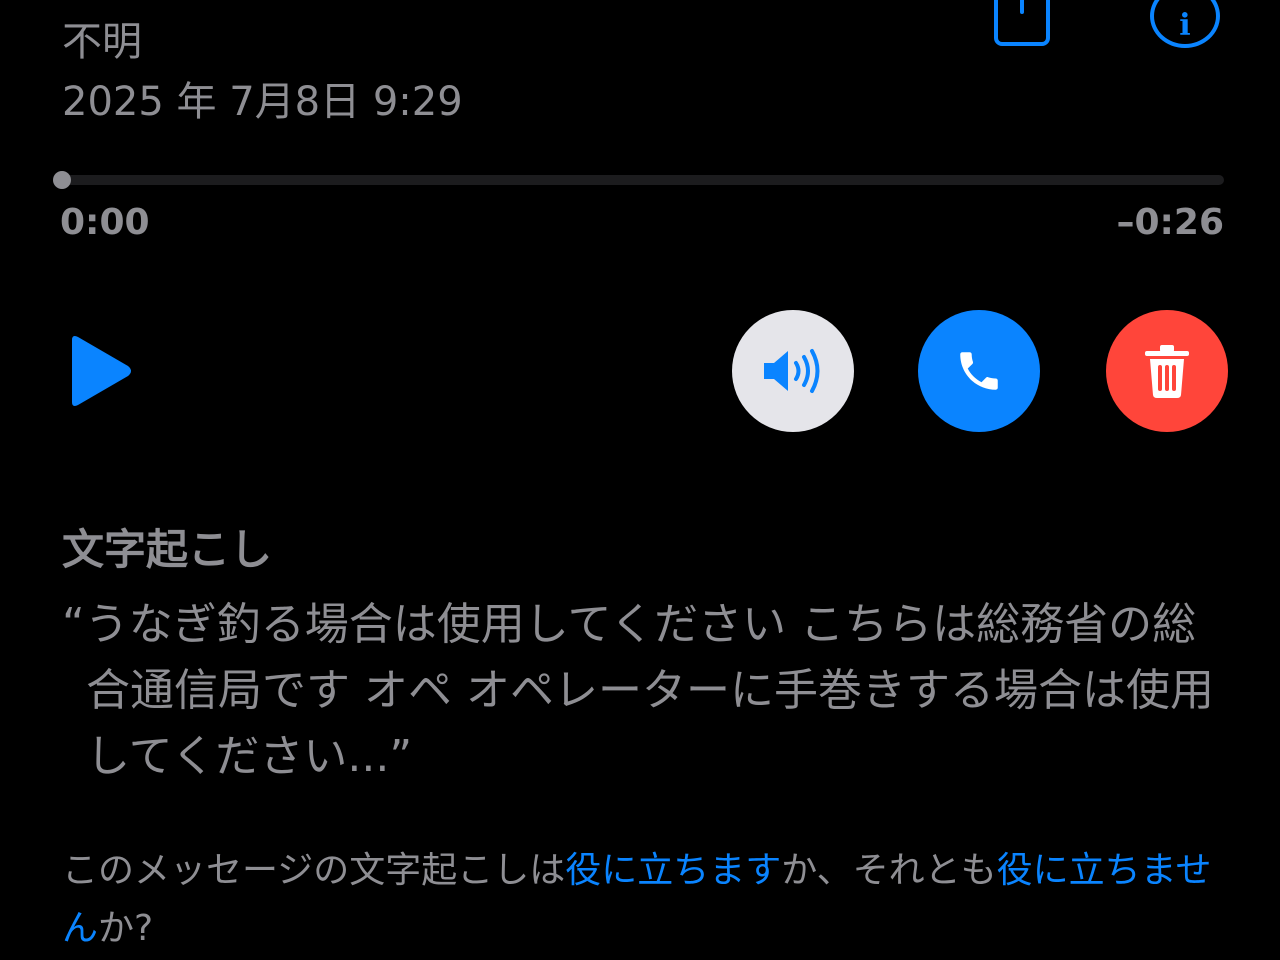  I want to click on speaker-icon, so click(792, 371).